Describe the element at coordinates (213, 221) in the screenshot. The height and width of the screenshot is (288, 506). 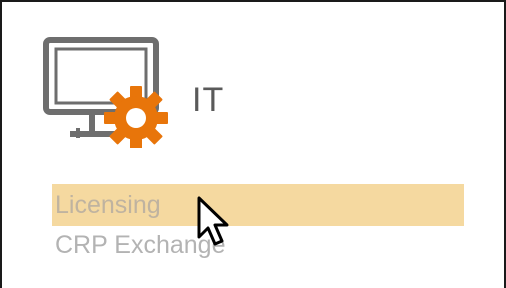
I see `arrow-pointer-icon` at that location.